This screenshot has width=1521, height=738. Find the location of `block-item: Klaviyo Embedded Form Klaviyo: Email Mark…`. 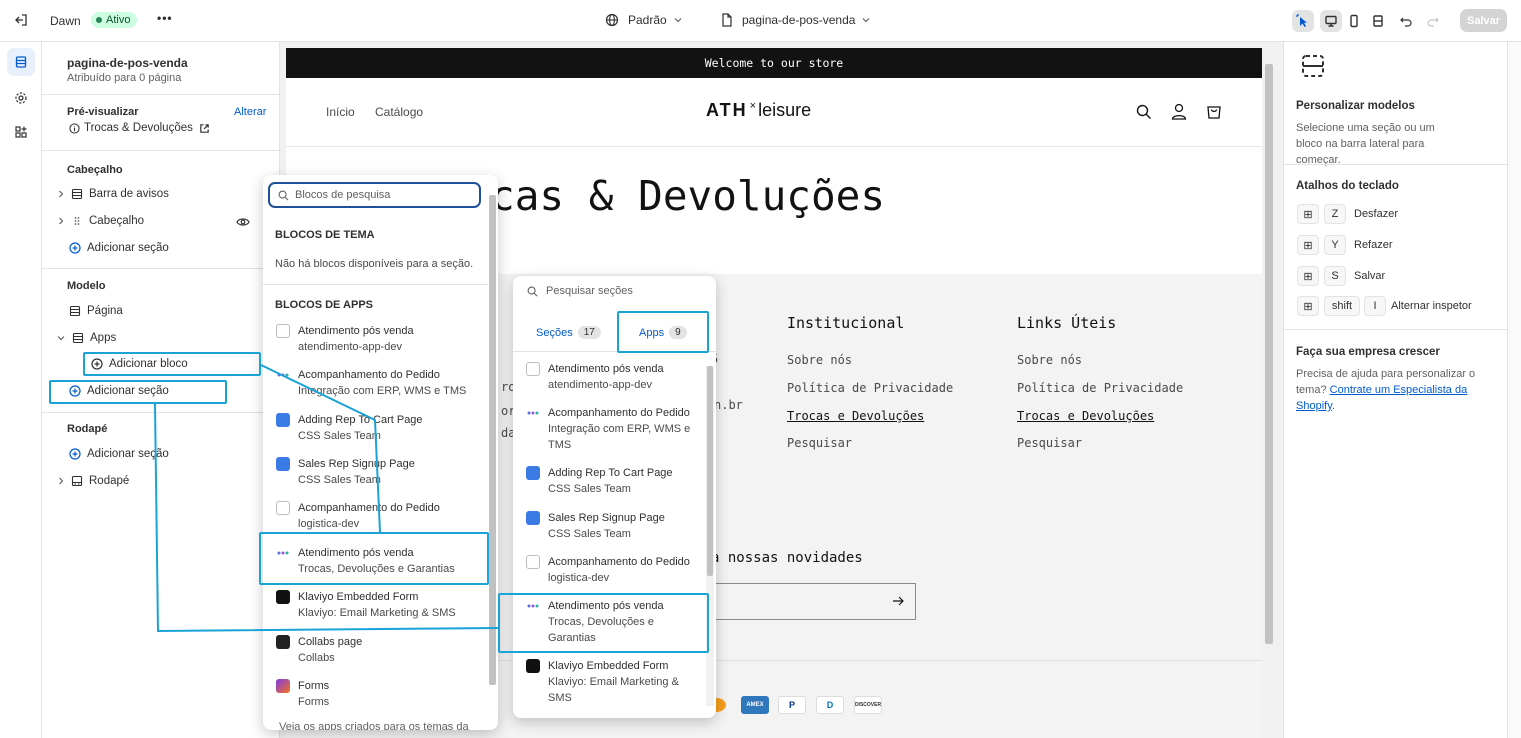

block-item: Klaviyo Embedded Form Klaviyo: Email Mark… is located at coordinates (366, 605).